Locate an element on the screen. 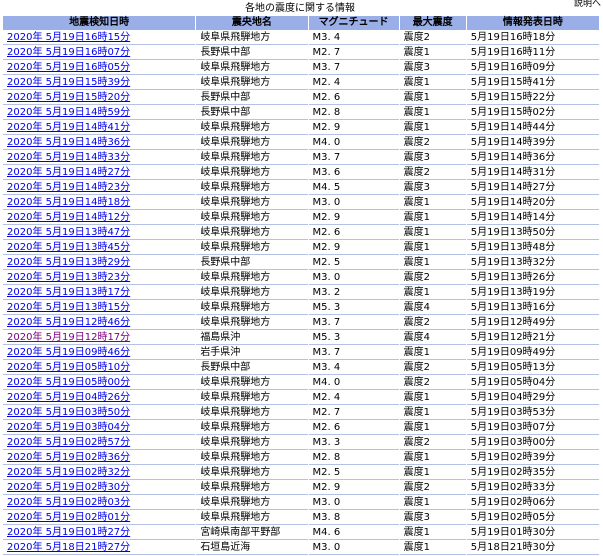 This screenshot has height=556, width=603. detection-time-link: 2020年 5月19日12時46分 is located at coordinates (68, 322).